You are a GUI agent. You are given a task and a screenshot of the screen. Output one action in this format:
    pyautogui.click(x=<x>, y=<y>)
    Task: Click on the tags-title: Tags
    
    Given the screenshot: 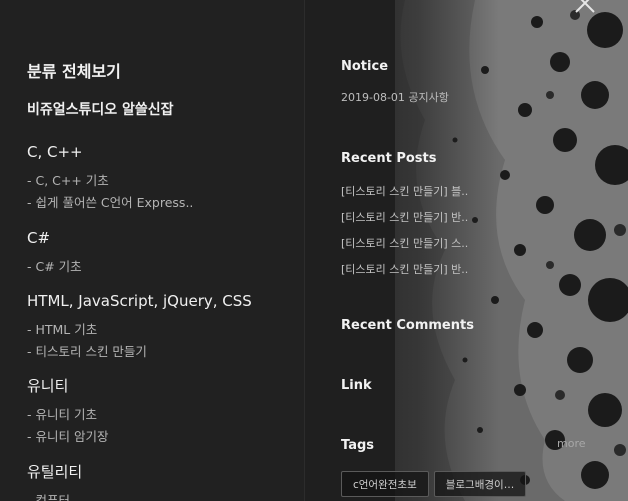 What is the action you would take?
    pyautogui.click(x=358, y=445)
    